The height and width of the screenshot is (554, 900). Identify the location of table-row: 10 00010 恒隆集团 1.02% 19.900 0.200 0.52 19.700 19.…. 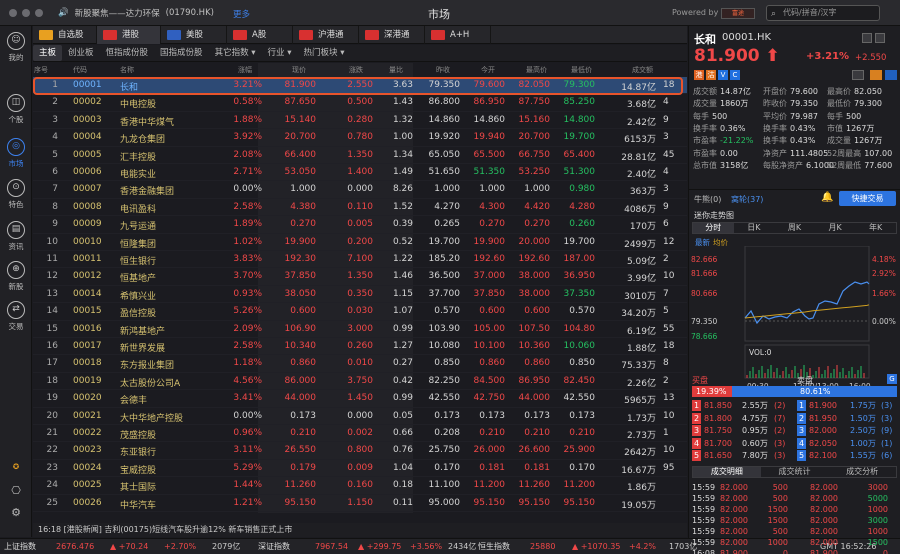
(360, 242).